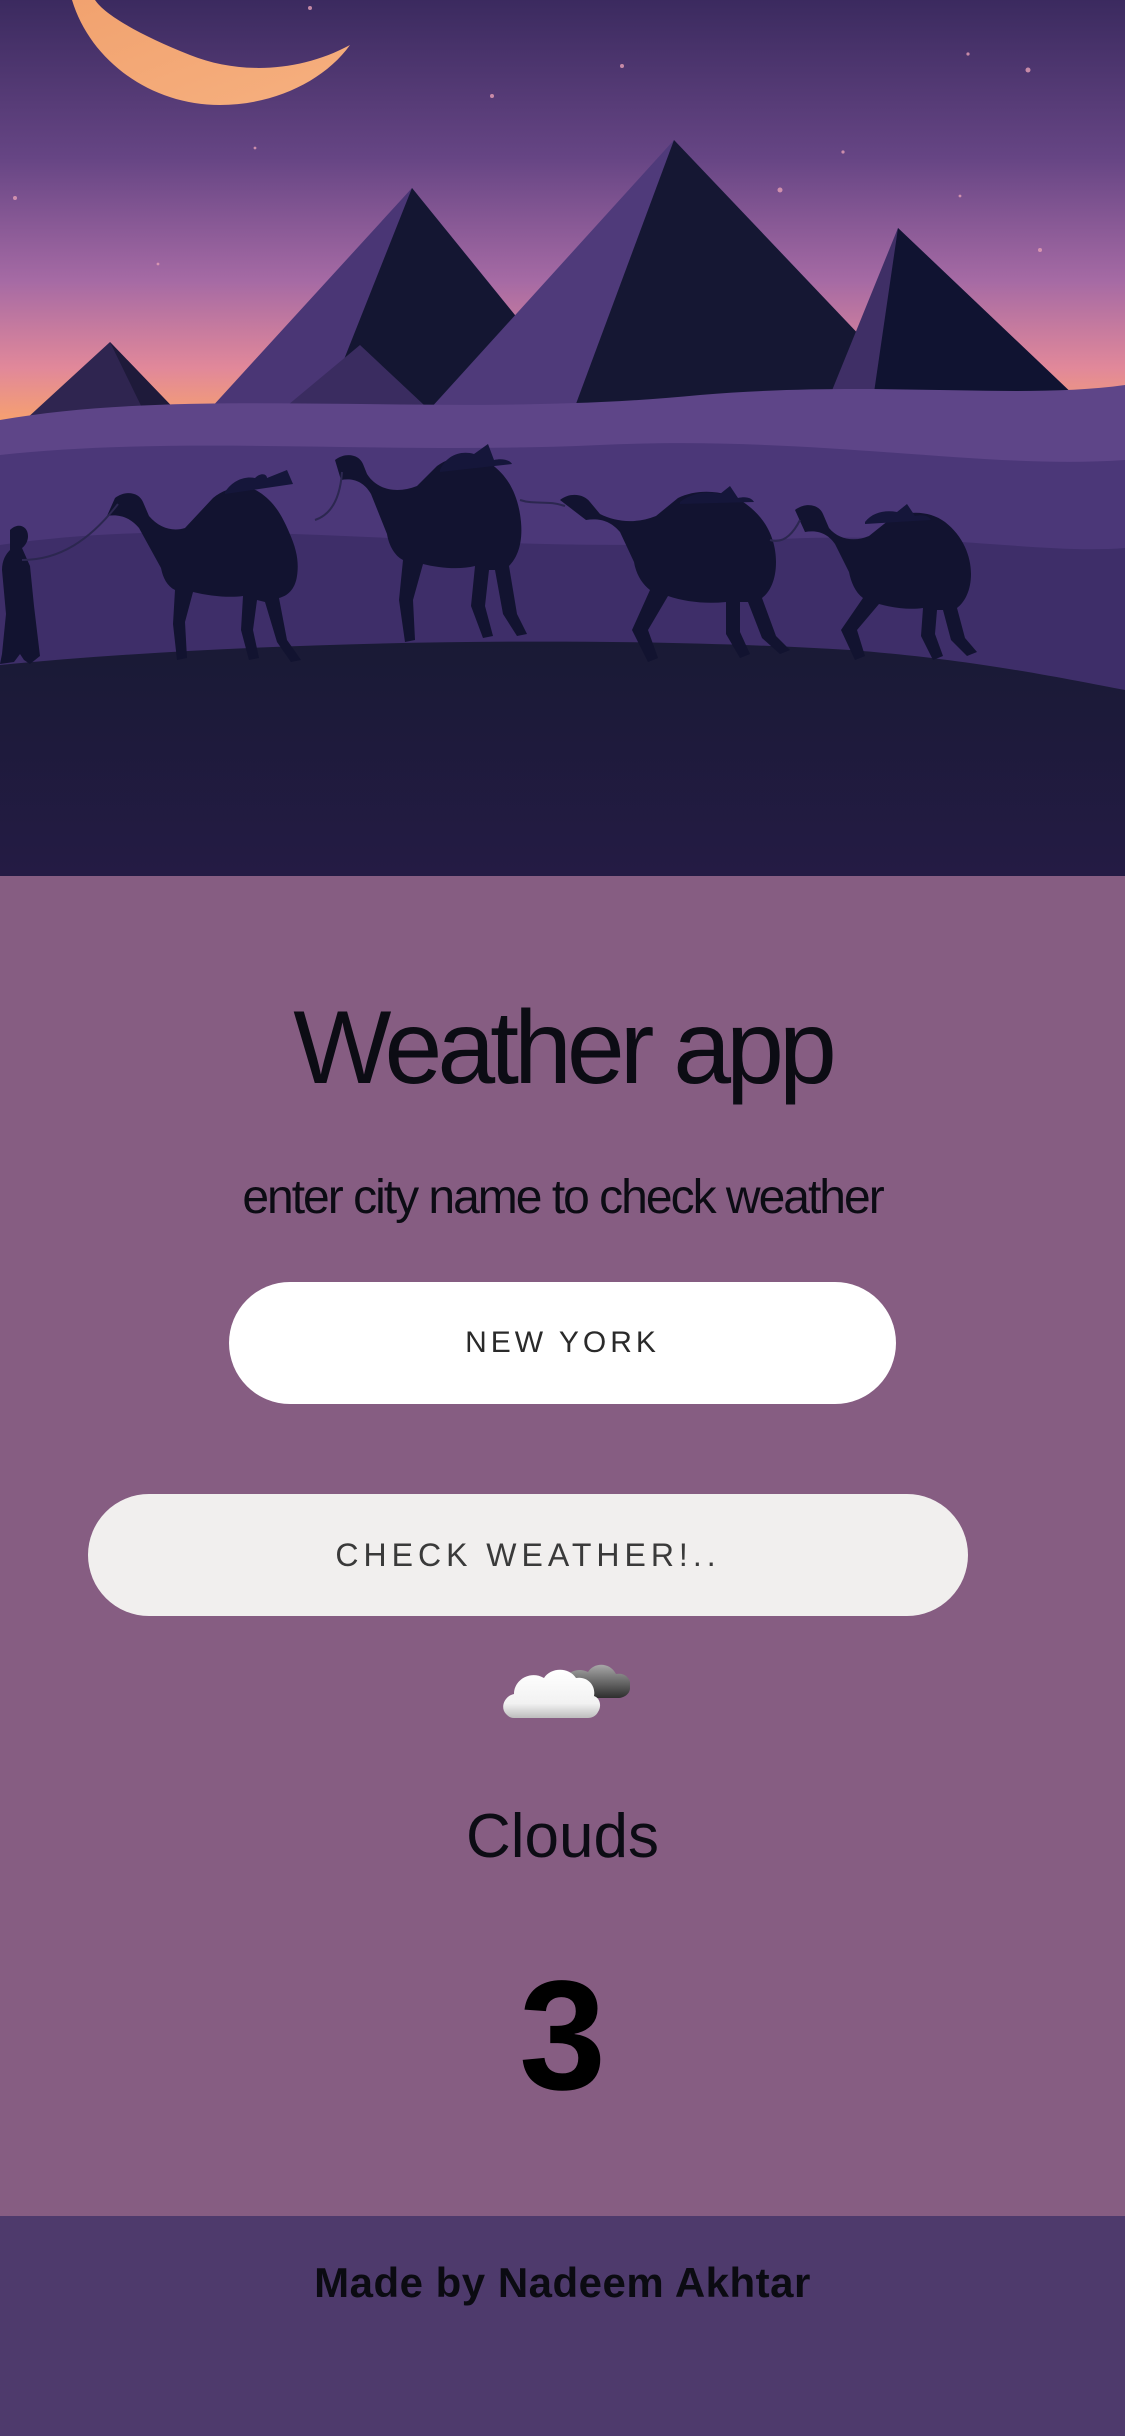 Image resolution: width=1125 pixels, height=2436 pixels. What do you see at coordinates (565, 1048) in the screenshot?
I see `app-title: Weather app` at bounding box center [565, 1048].